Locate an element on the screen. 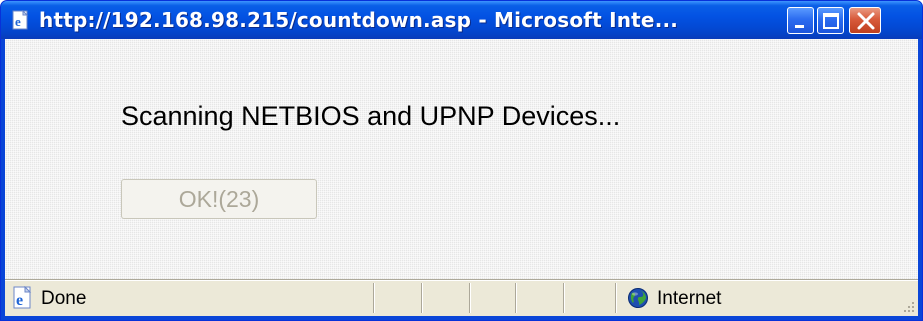 This screenshot has width=923, height=321. maximize-icon is located at coordinates (831, 21).